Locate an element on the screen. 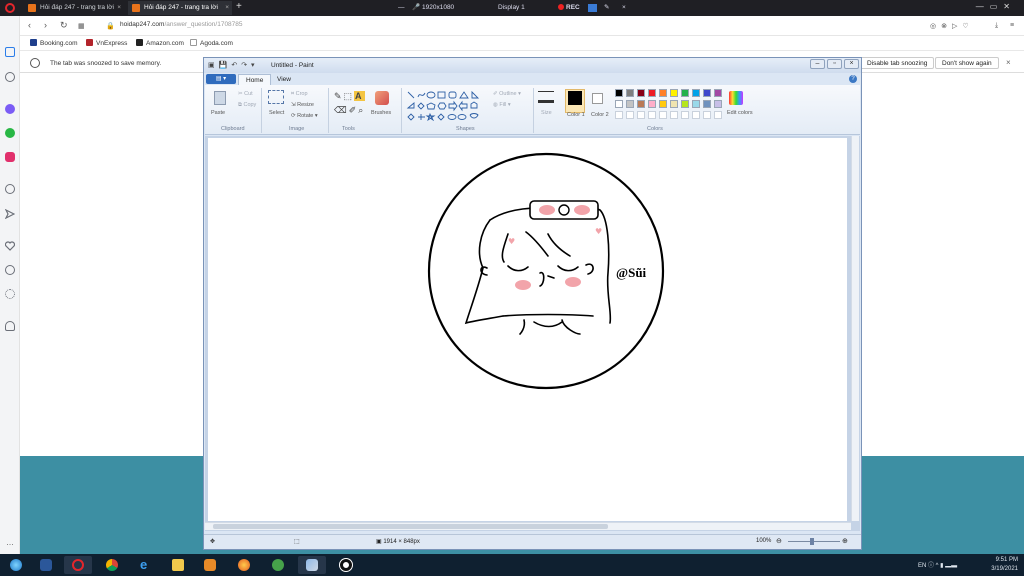  file-menu-button: ▤ ▾ is located at coordinates (221, 79).